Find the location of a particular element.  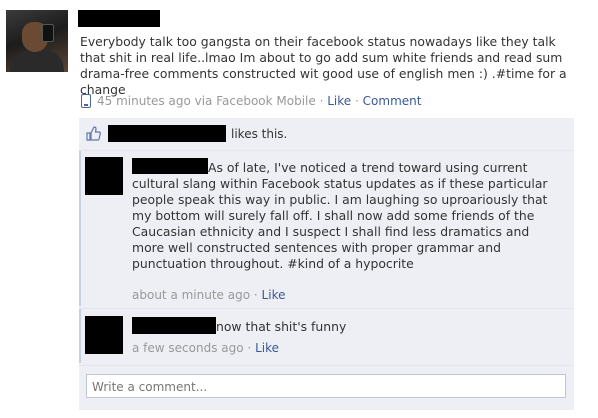

liker-name-redacted is located at coordinates (167, 133).